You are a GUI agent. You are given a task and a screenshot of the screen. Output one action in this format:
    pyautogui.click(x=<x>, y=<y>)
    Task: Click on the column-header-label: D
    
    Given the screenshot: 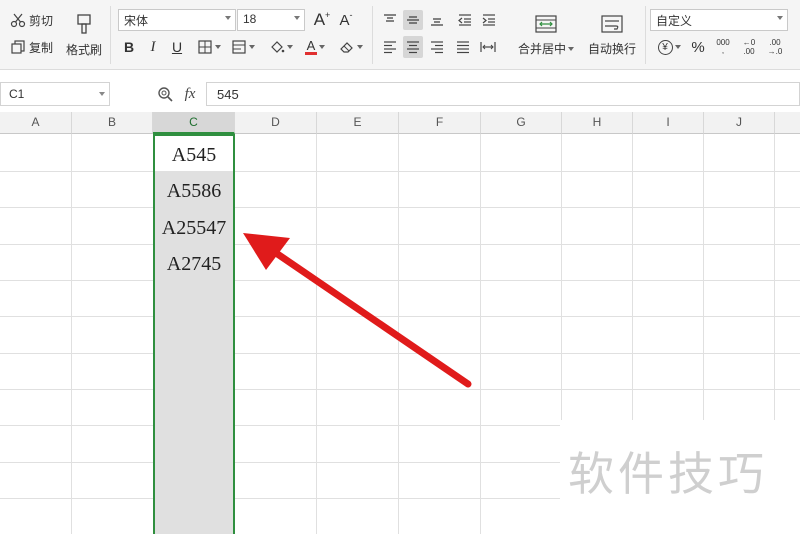 What is the action you would take?
    pyautogui.click(x=275, y=122)
    